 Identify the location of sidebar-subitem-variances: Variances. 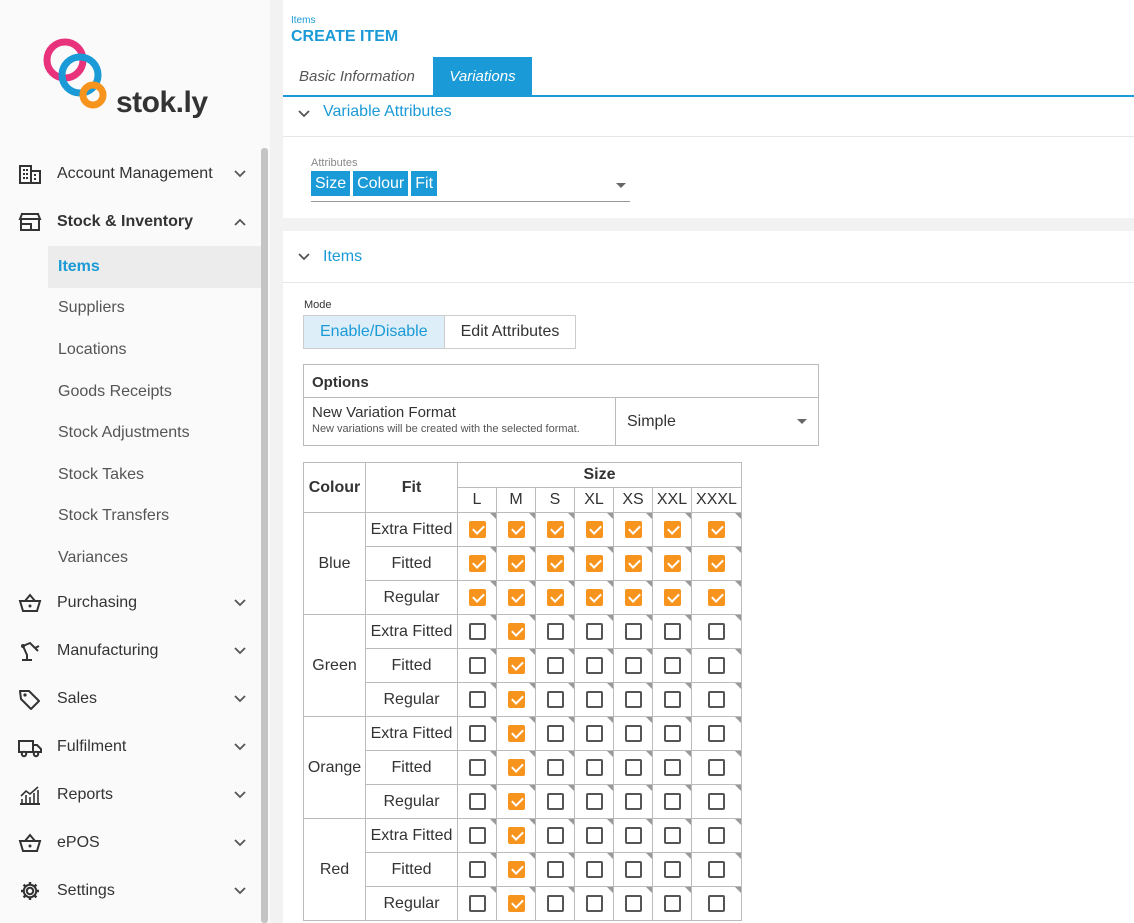
(131, 558).